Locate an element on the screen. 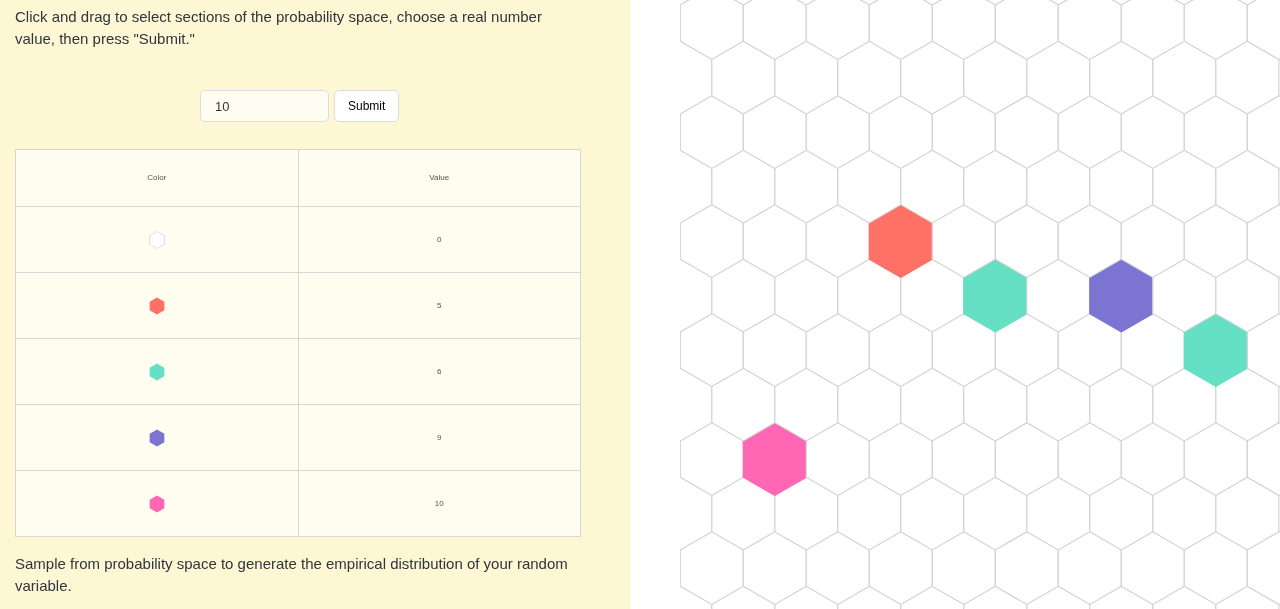 The height and width of the screenshot is (609, 1280). submit-button: Submit is located at coordinates (367, 106).